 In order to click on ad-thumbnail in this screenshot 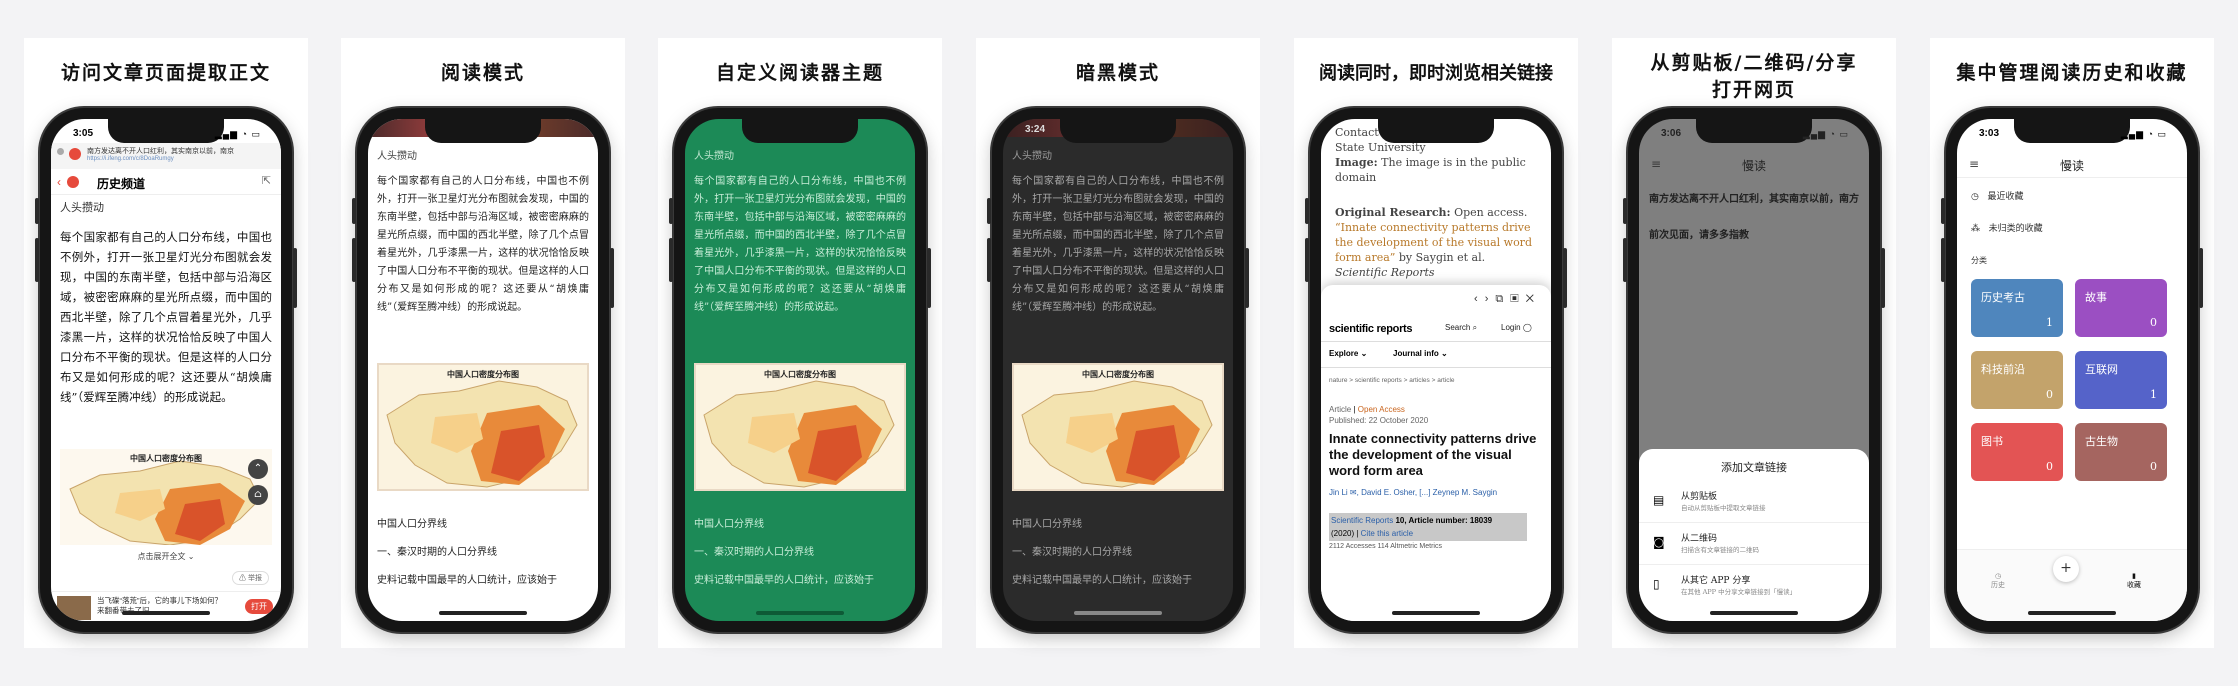, I will do `click(74, 608)`.